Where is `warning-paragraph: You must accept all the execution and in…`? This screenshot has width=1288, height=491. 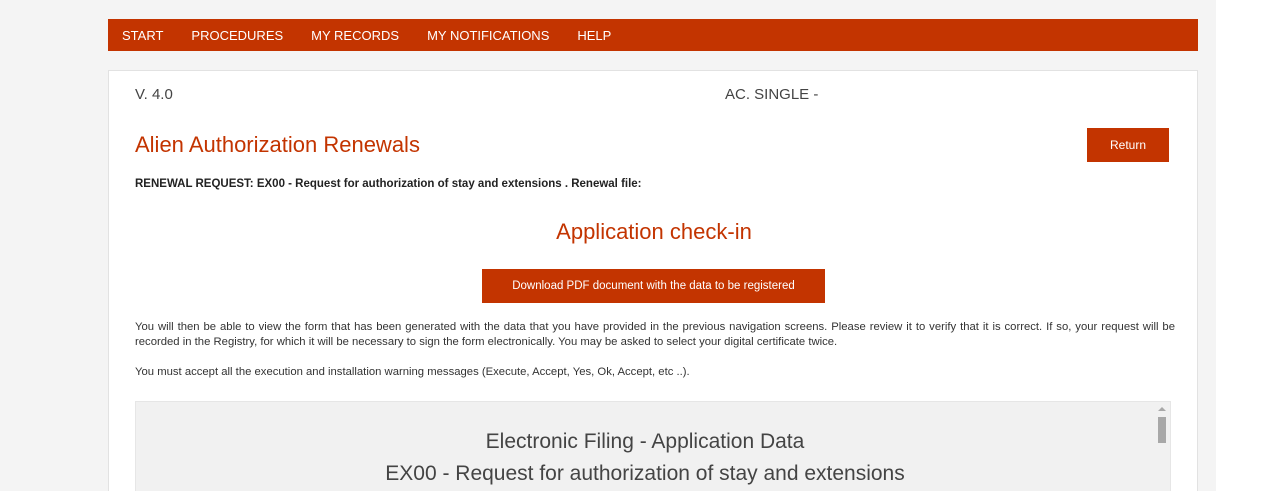
warning-paragraph: You must accept all the execution and in… is located at coordinates (412, 372).